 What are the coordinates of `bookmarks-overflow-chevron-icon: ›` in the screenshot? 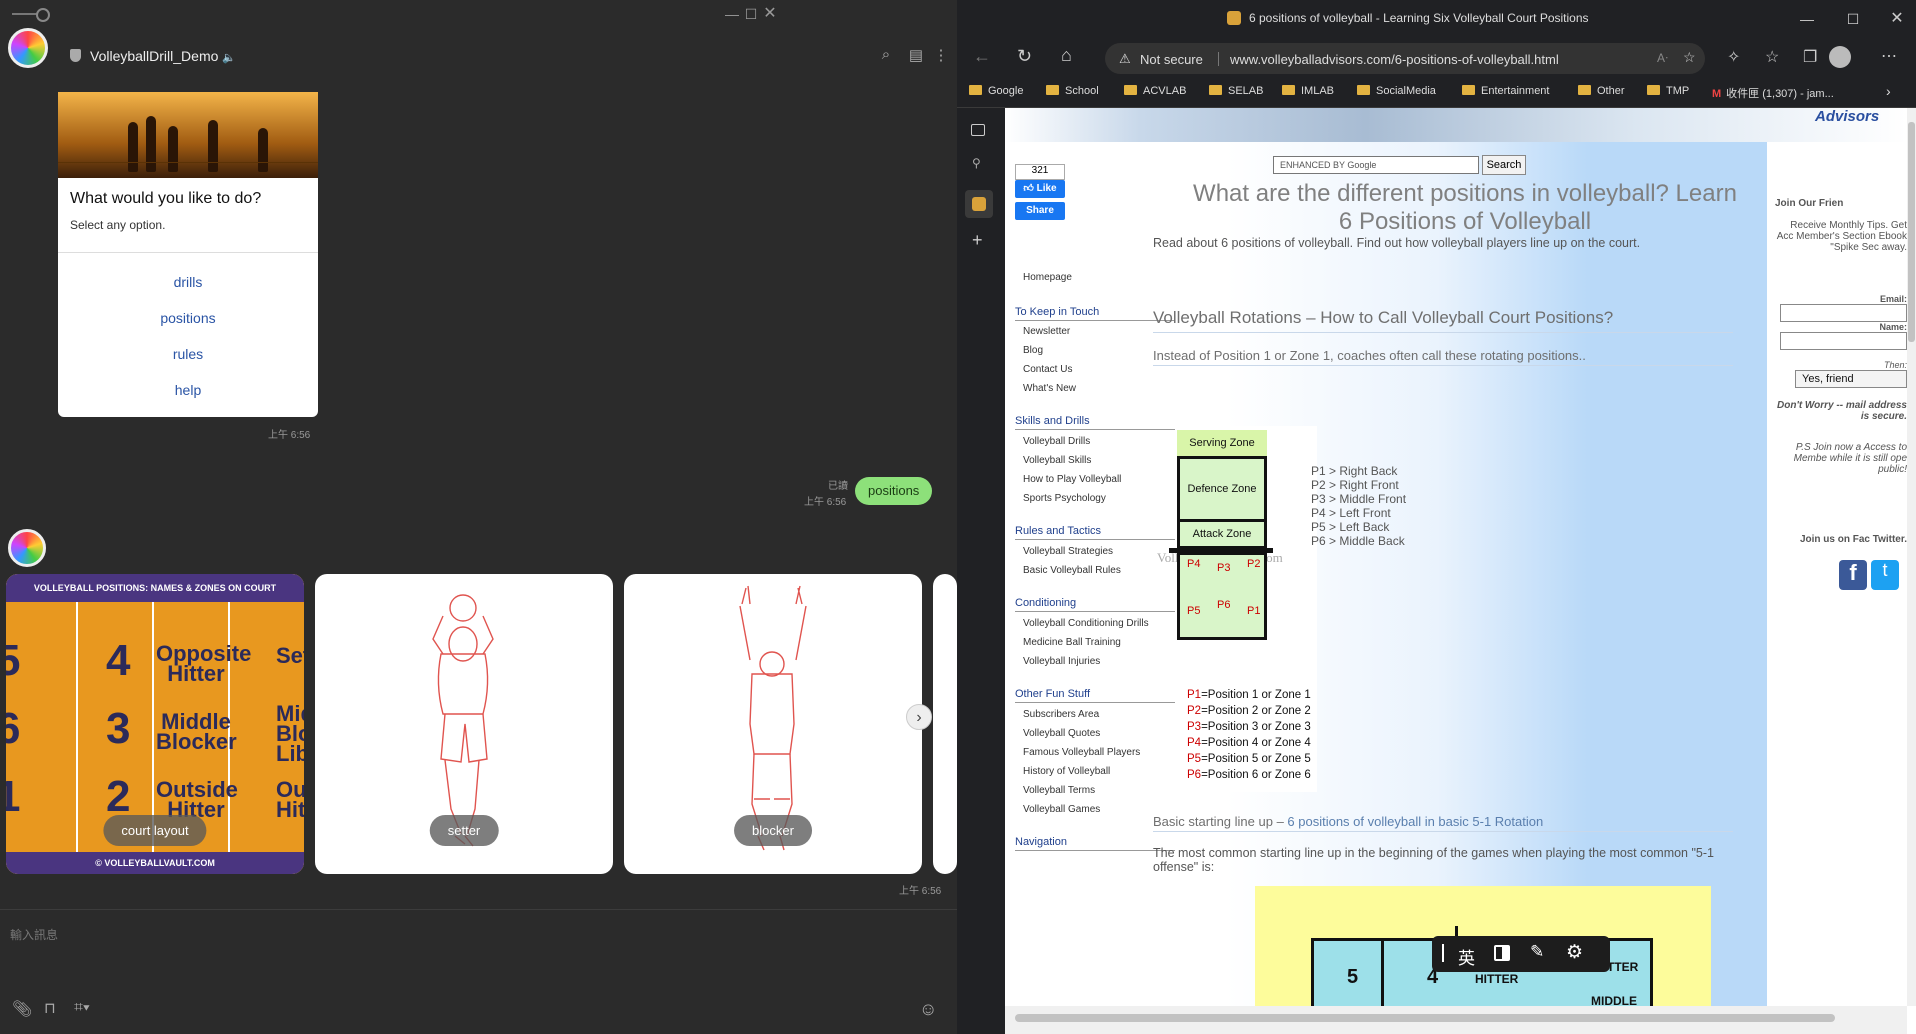 It's located at (1888, 91).